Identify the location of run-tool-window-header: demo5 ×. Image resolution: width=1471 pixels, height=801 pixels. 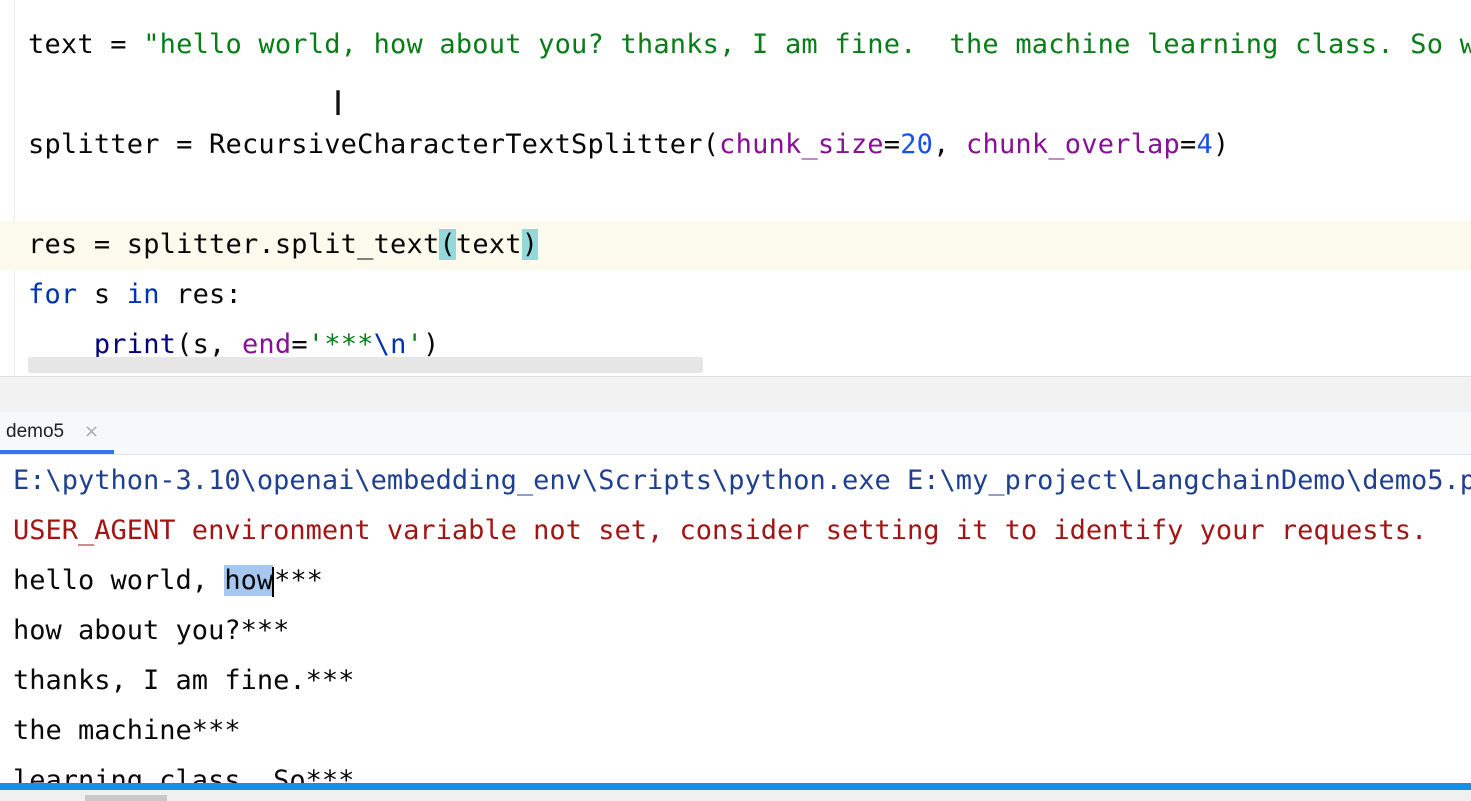
(735, 433).